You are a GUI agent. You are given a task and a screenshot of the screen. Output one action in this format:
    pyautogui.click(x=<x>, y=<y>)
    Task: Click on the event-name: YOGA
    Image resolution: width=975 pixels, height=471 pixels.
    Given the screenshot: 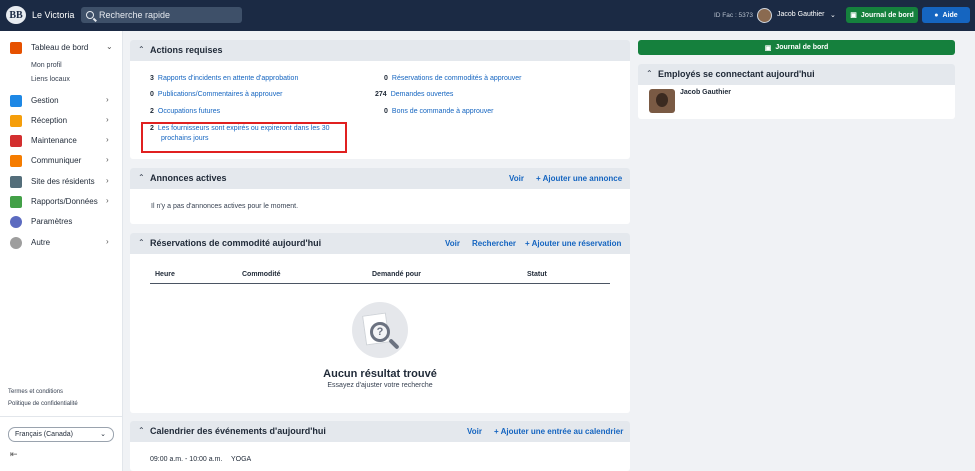 What is the action you would take?
    pyautogui.click(x=241, y=459)
    